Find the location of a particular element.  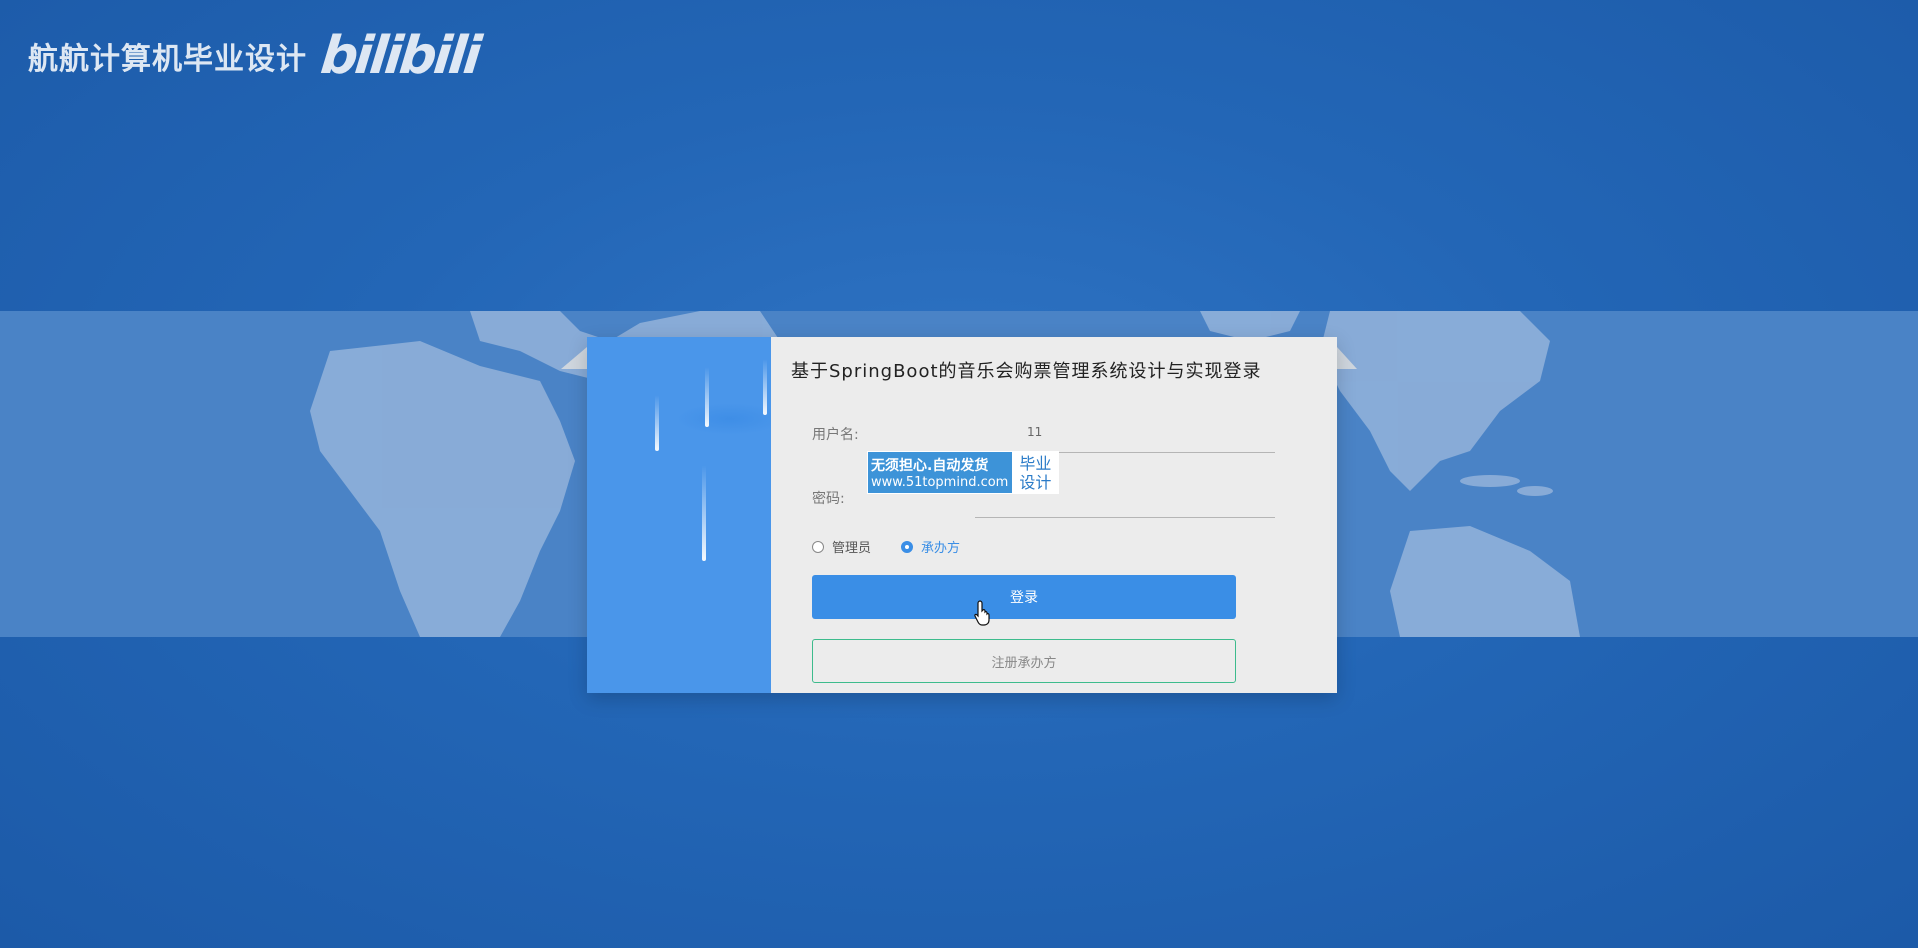

puddle-decoration is located at coordinates (723, 419).